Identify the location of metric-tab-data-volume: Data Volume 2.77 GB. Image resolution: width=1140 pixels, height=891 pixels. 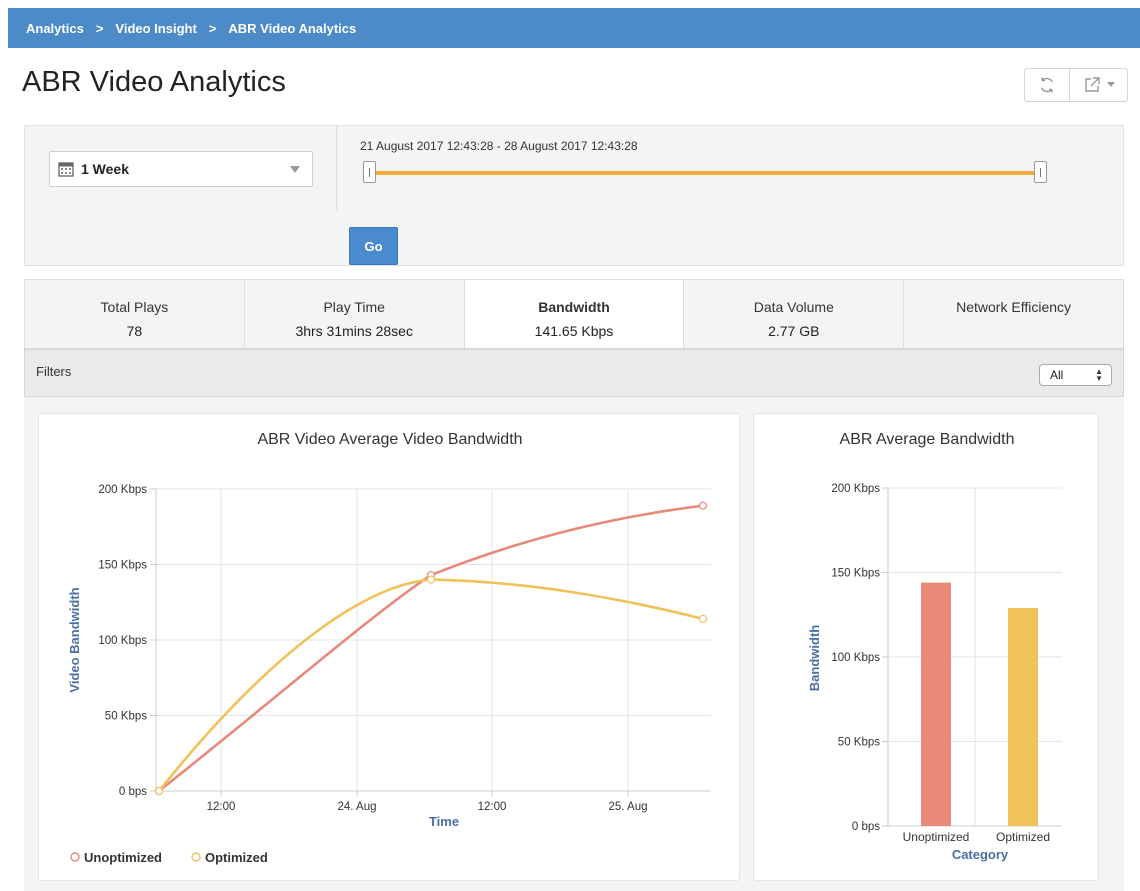
(794, 314).